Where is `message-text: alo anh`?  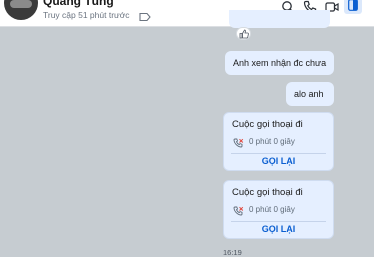 message-text: alo anh is located at coordinates (309, 94).